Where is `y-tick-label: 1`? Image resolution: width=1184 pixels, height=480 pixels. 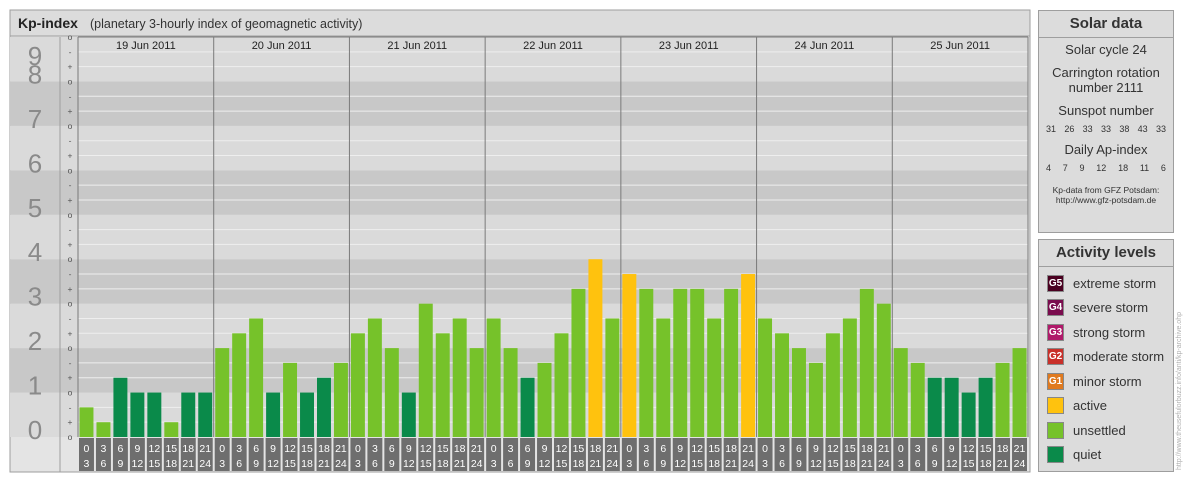
y-tick-label: 1 is located at coordinates (35, 386).